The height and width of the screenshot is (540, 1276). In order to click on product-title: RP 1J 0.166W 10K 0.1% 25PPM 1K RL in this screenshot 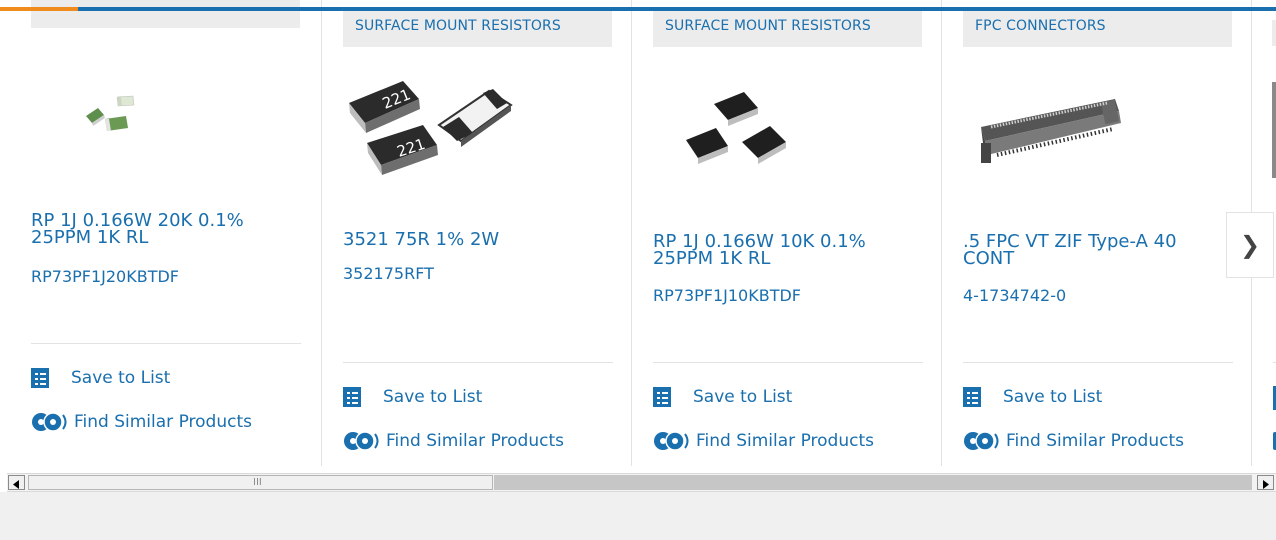, I will do `click(773, 250)`.